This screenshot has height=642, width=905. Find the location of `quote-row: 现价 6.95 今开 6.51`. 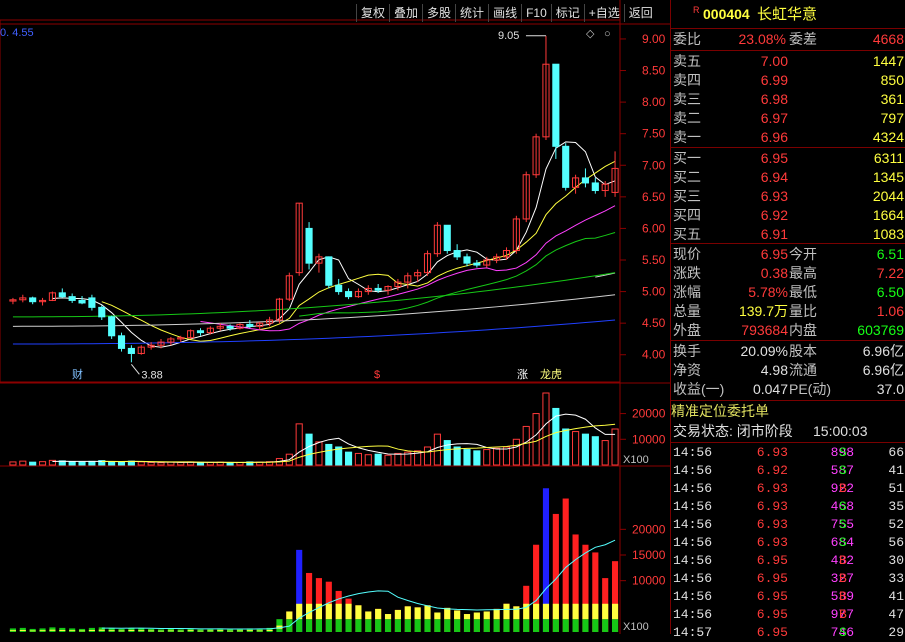

quote-row: 现价 6.95 今开 6.51 is located at coordinates (788, 254).